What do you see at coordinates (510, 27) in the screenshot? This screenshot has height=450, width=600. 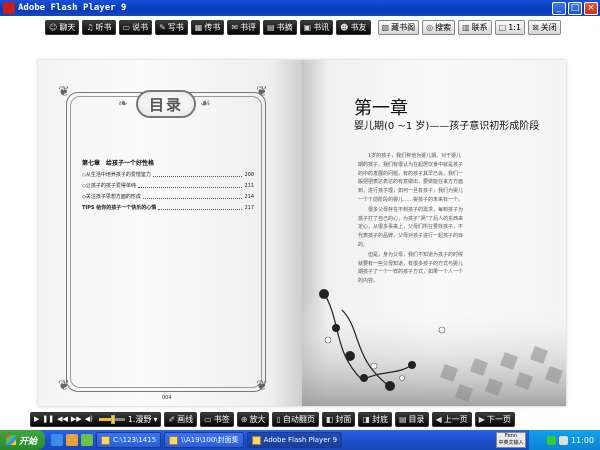 I see `toolbar-button: □ 1:1` at bounding box center [510, 27].